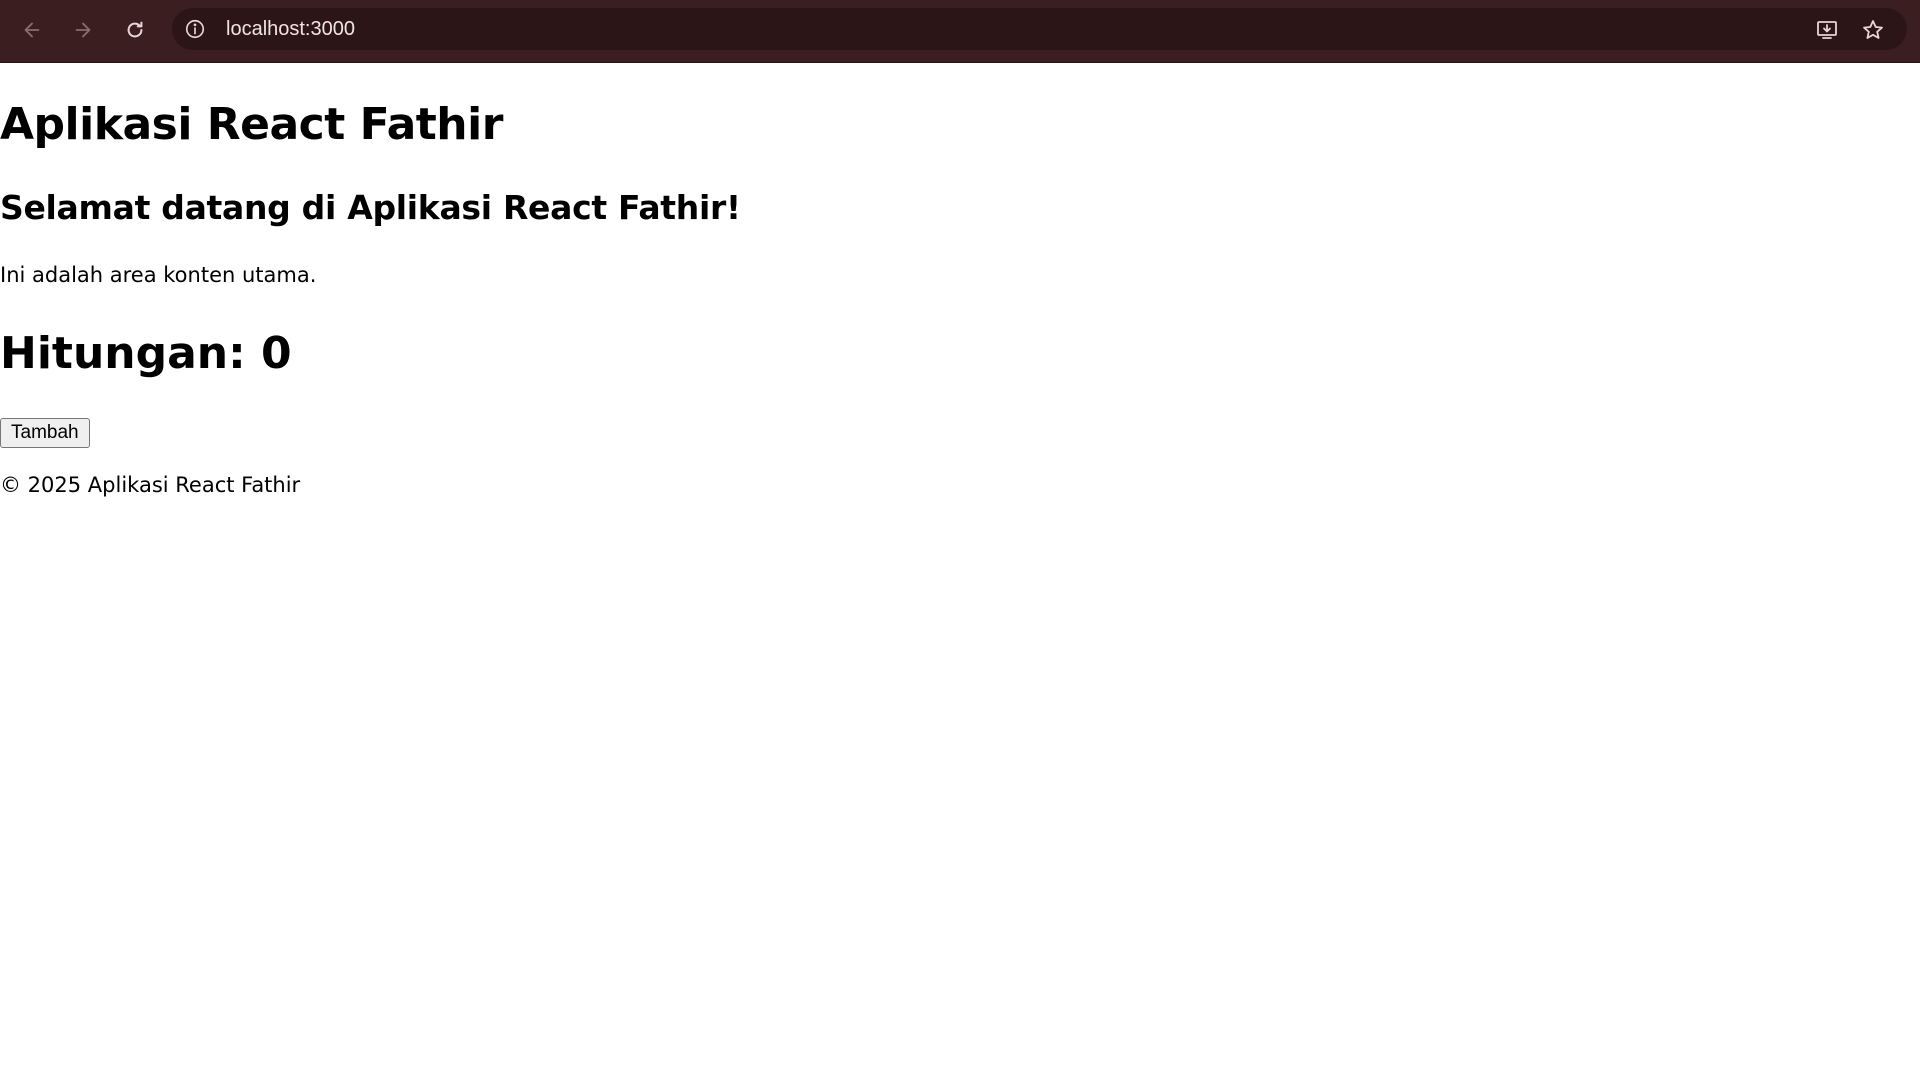 The width and height of the screenshot is (1920, 1080). I want to click on site-info-icon, so click(195, 29).